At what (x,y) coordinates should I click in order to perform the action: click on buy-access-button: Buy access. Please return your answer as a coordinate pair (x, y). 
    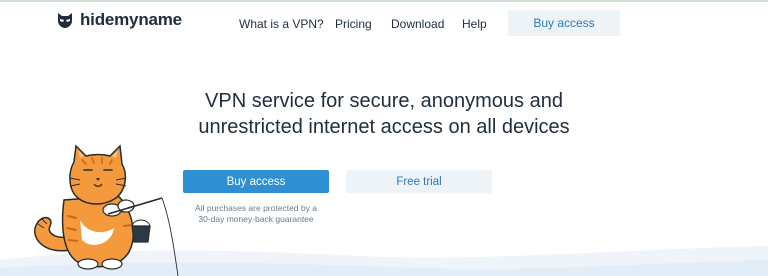
    Looking at the image, I should click on (256, 181).